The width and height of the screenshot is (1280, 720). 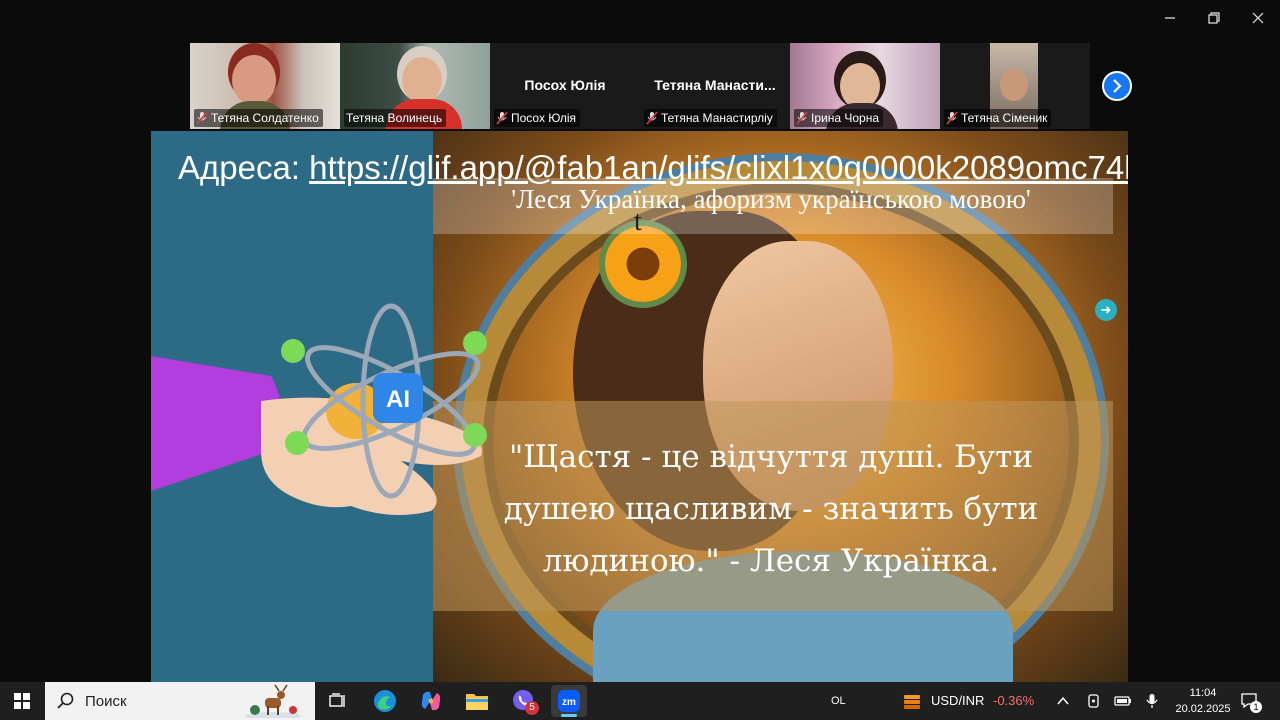 I want to click on task-view-icon, so click(x=337, y=700).